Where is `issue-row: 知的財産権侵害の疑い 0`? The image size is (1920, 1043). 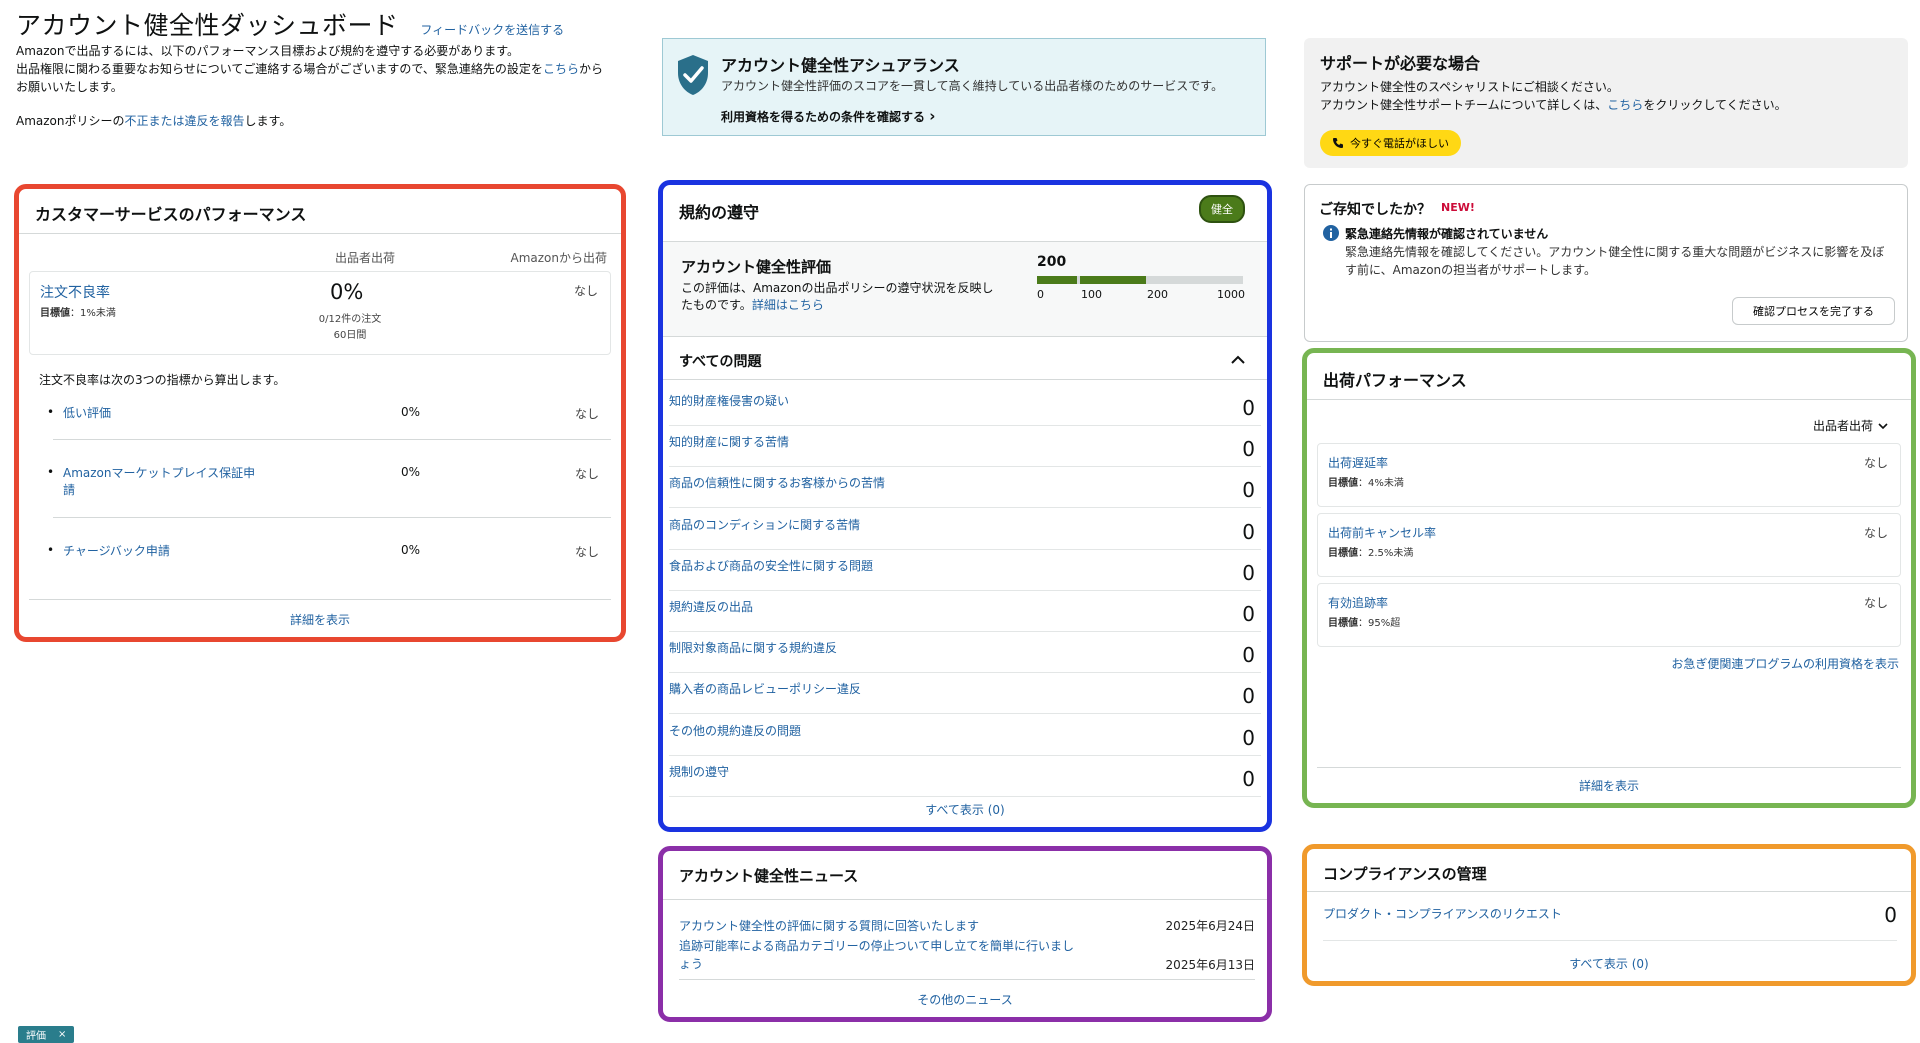 issue-row: 知的財産権侵害の疑い 0 is located at coordinates (965, 405).